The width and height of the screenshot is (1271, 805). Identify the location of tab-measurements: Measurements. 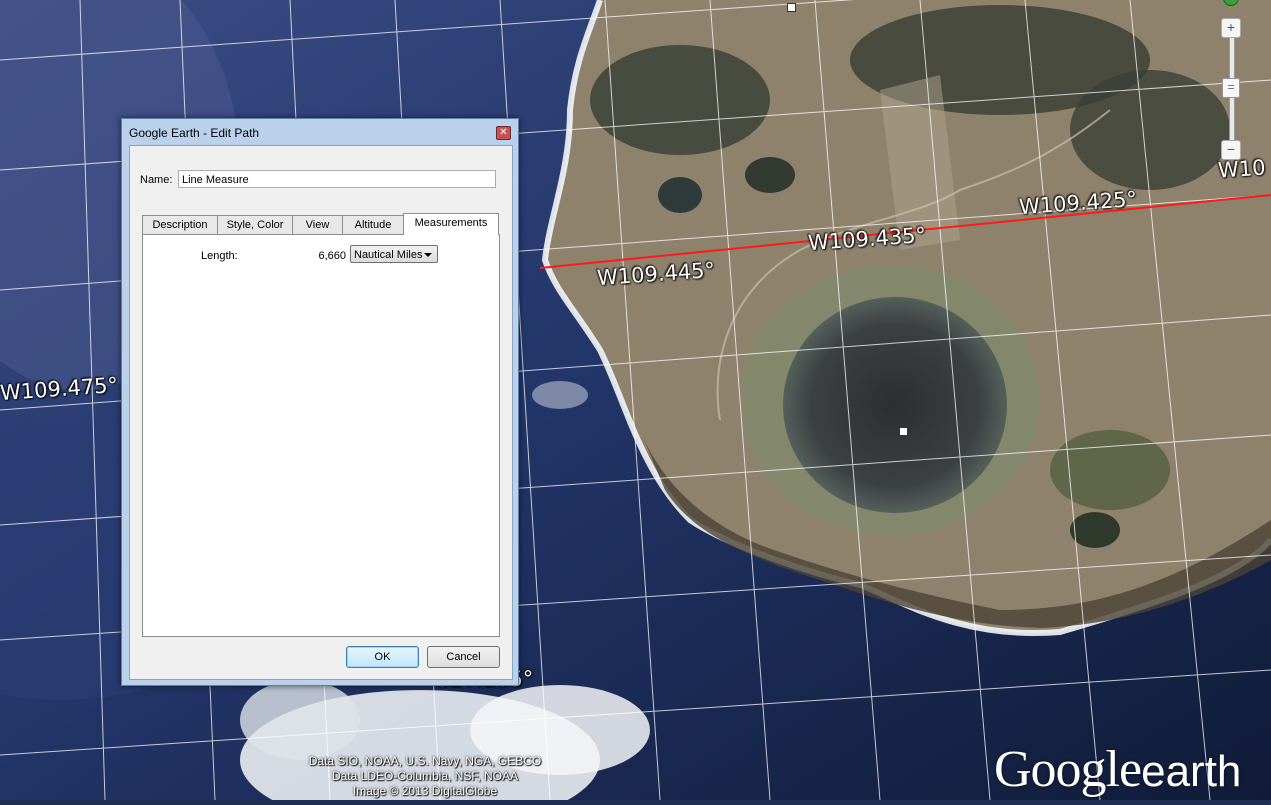
(451, 224).